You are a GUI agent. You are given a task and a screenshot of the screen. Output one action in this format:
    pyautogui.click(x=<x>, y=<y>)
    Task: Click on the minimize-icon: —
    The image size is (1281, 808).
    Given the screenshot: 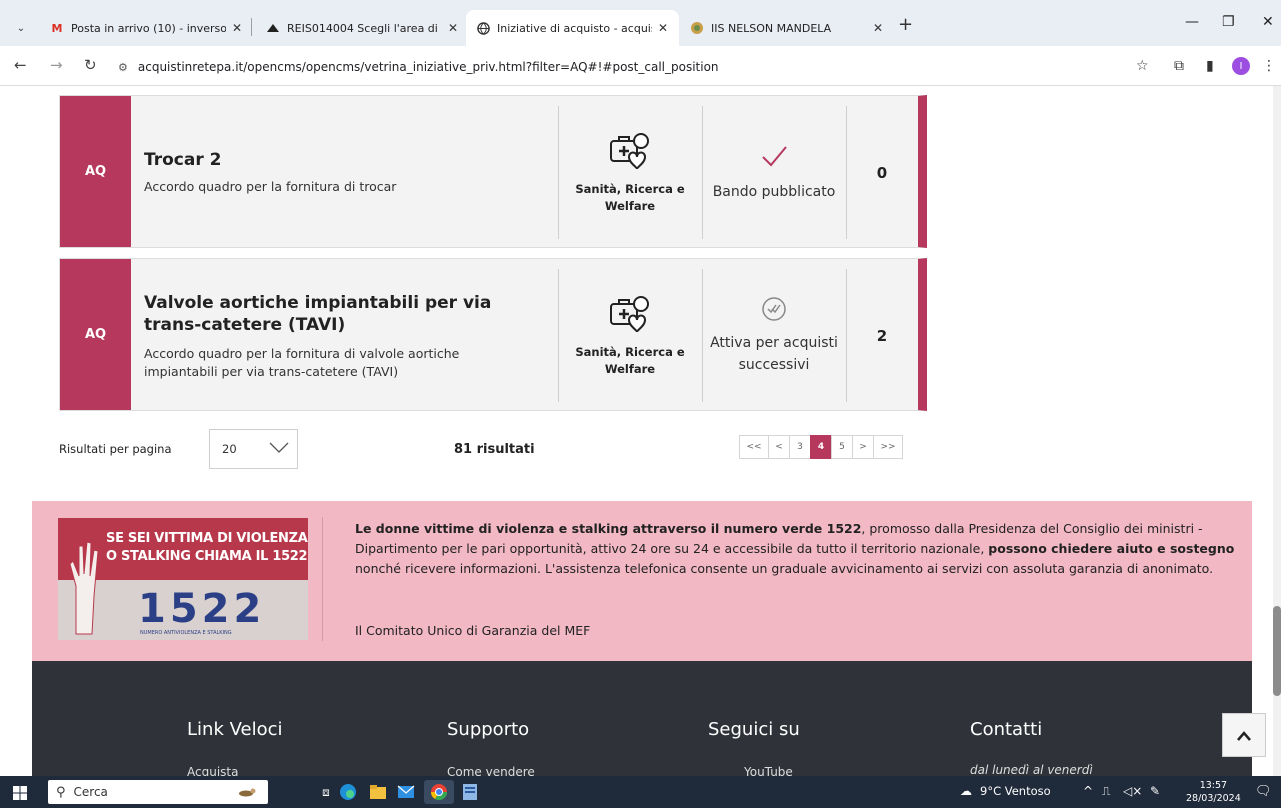 What is the action you would take?
    pyautogui.click(x=1192, y=22)
    